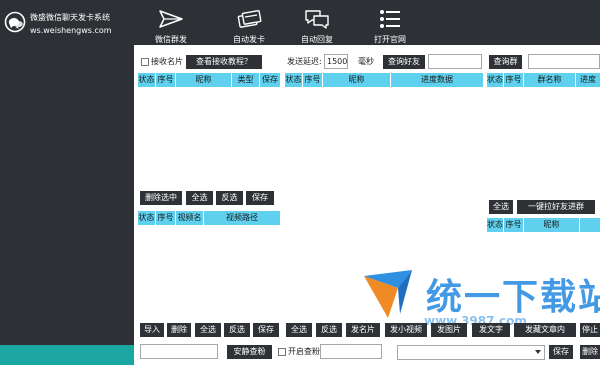 This screenshot has height=365, width=600. I want to click on enable-check-fans-checkbox, so click(282, 352).